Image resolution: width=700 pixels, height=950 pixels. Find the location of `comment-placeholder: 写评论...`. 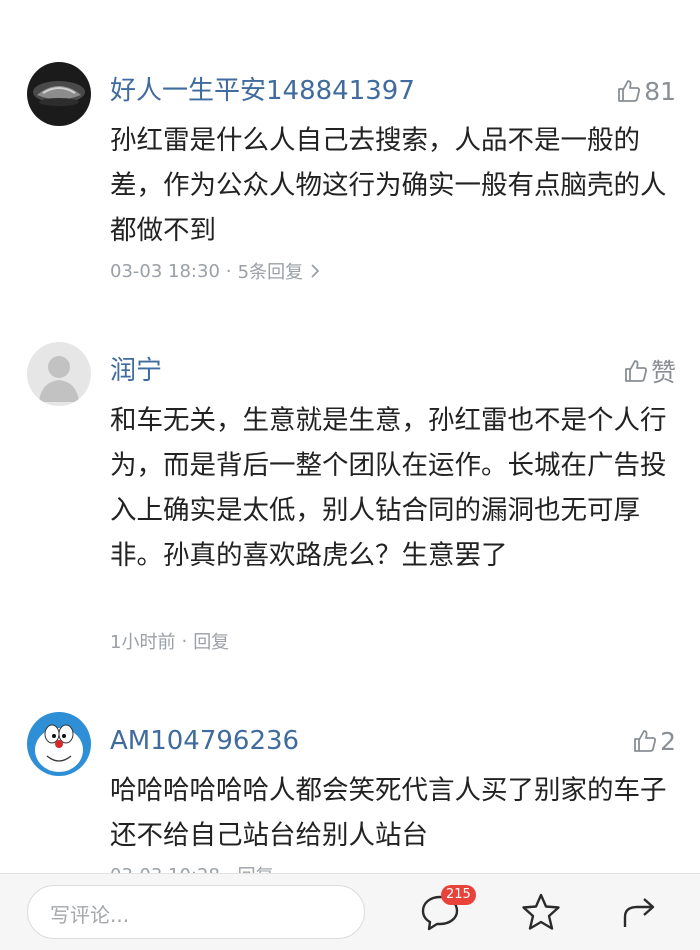

comment-placeholder: 写评论... is located at coordinates (90, 915).